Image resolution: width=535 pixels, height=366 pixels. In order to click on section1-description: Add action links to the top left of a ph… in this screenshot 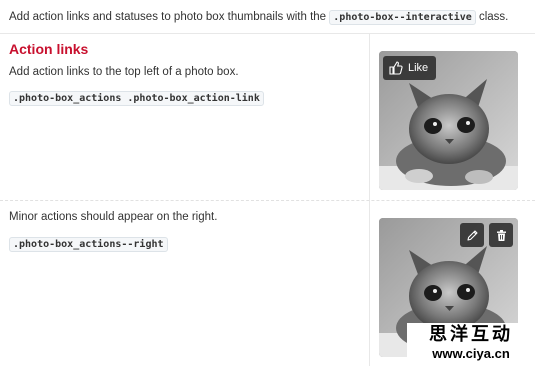, I will do `click(124, 72)`.